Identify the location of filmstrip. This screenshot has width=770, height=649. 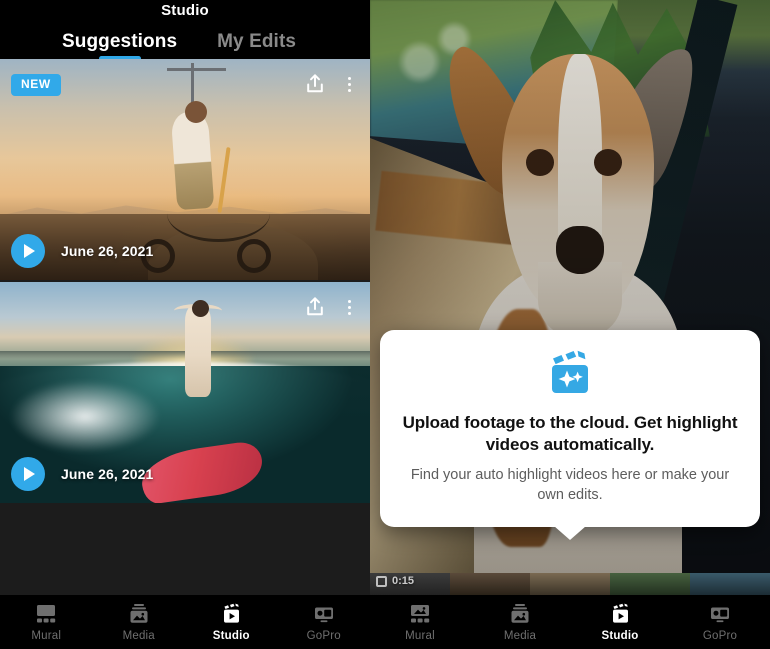
(570, 584).